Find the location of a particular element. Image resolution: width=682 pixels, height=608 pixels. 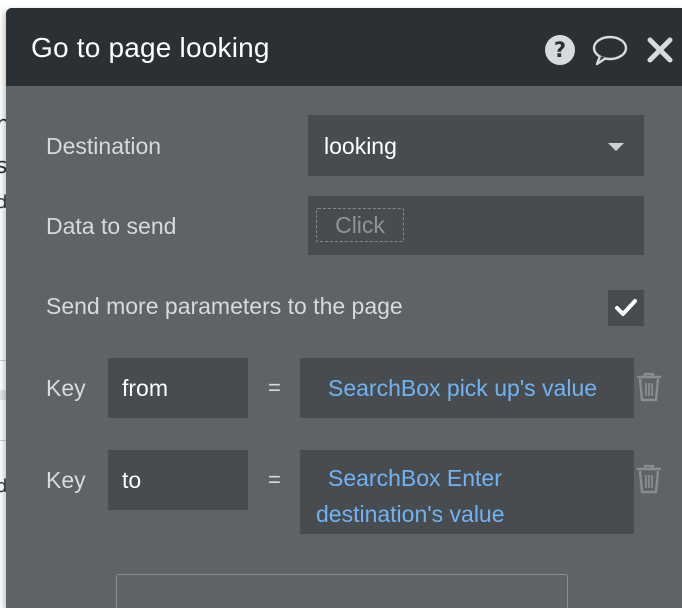

param-value-field: SearchBox pick up's value is located at coordinates (467, 388).